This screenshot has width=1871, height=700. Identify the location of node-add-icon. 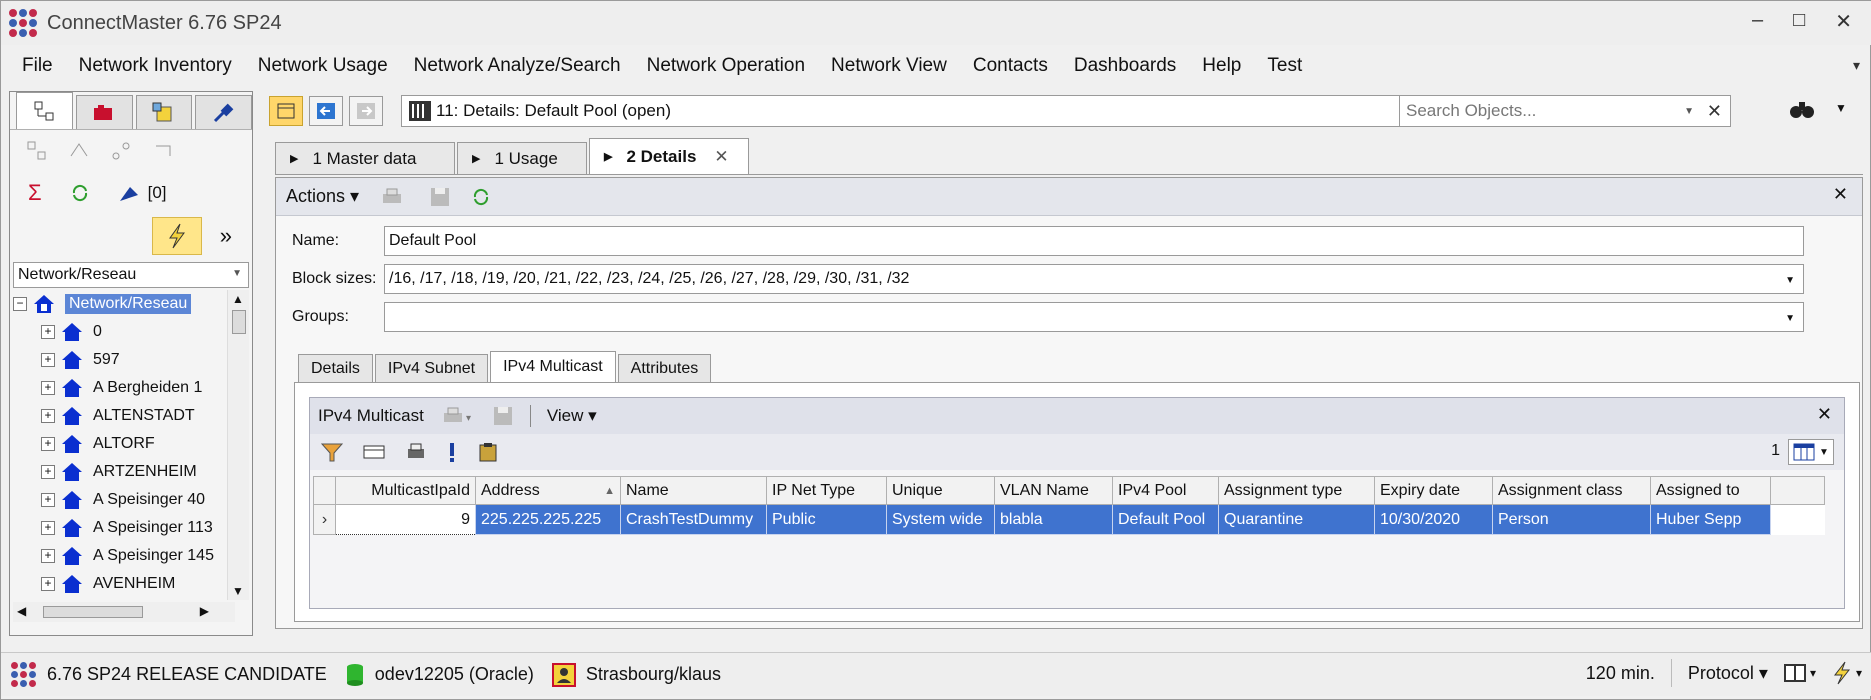
(37, 151).